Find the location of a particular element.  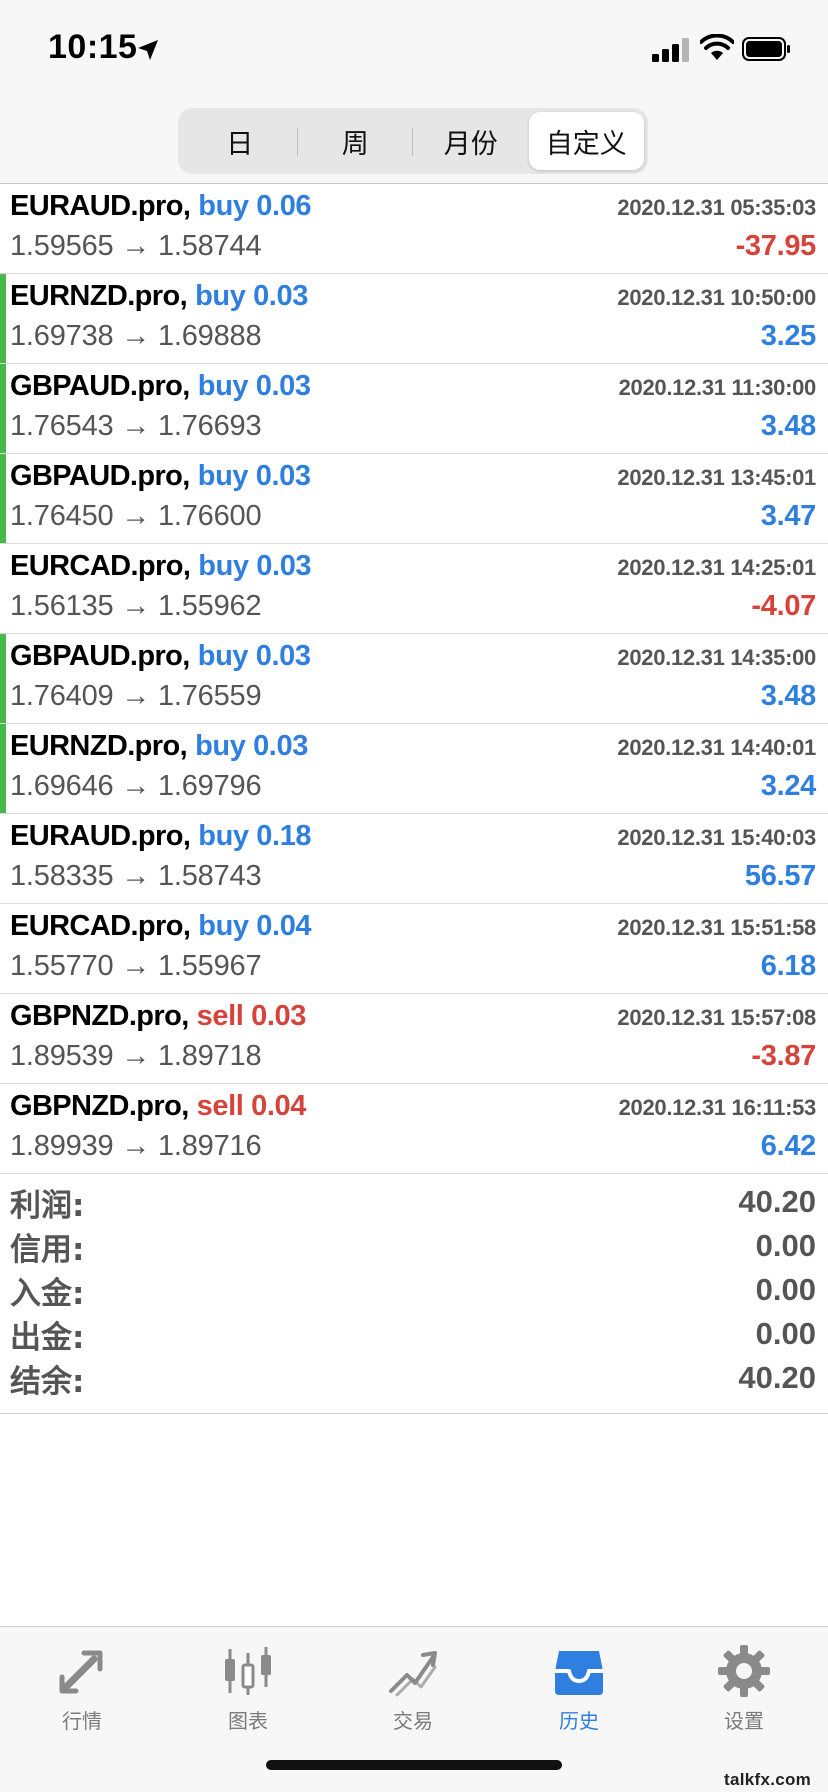

summary-profit-row: 利润: 40.20 is located at coordinates (413, 1202).